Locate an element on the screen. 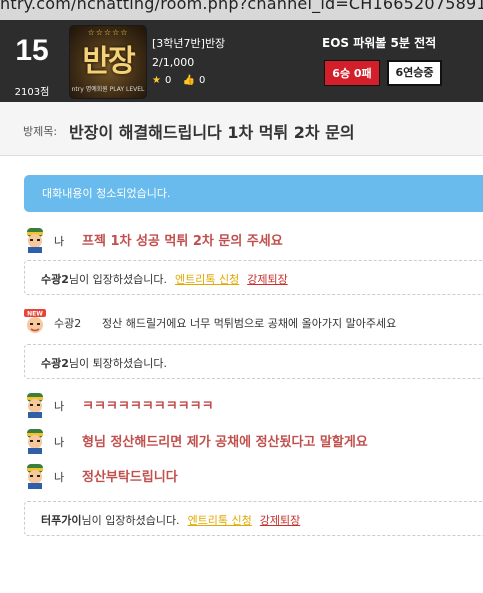 The height and width of the screenshot is (593, 483). user-points: 2103점 is located at coordinates (32, 92).